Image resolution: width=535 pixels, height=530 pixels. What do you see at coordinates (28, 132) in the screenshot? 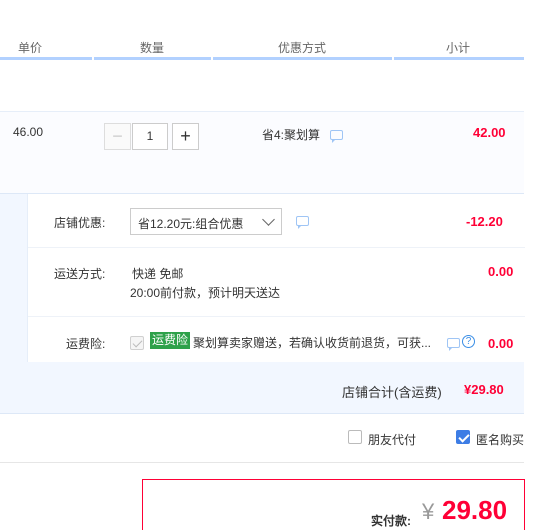
I see `unit-price: 46.00` at bounding box center [28, 132].